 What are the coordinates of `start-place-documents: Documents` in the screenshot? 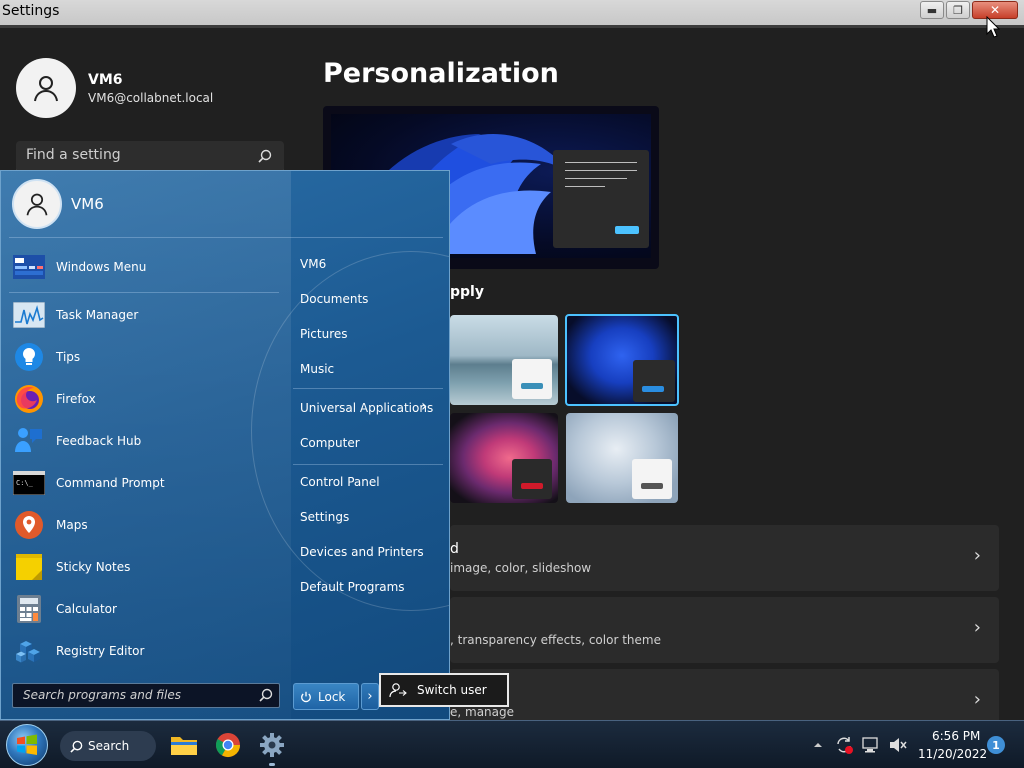 It's located at (334, 299).